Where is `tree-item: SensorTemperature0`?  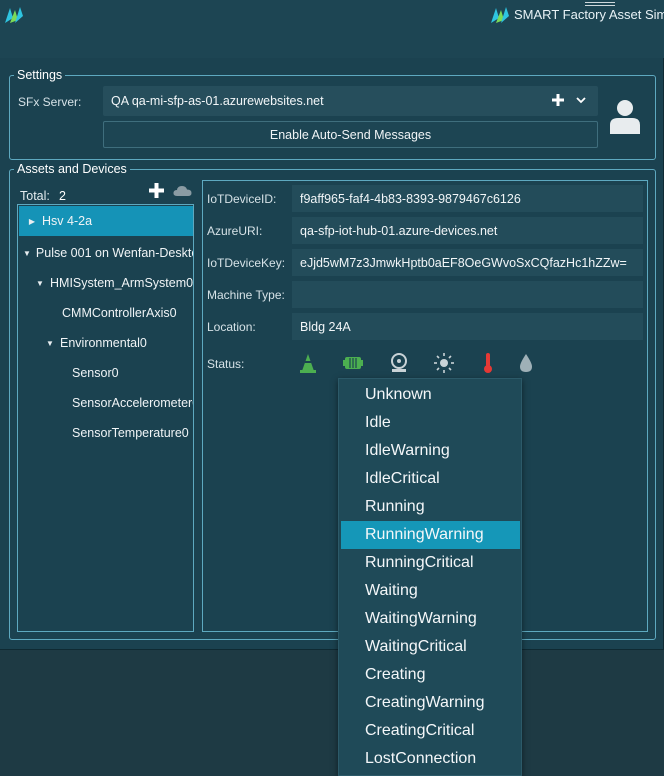
tree-item: SensorTemperature0 is located at coordinates (106, 433).